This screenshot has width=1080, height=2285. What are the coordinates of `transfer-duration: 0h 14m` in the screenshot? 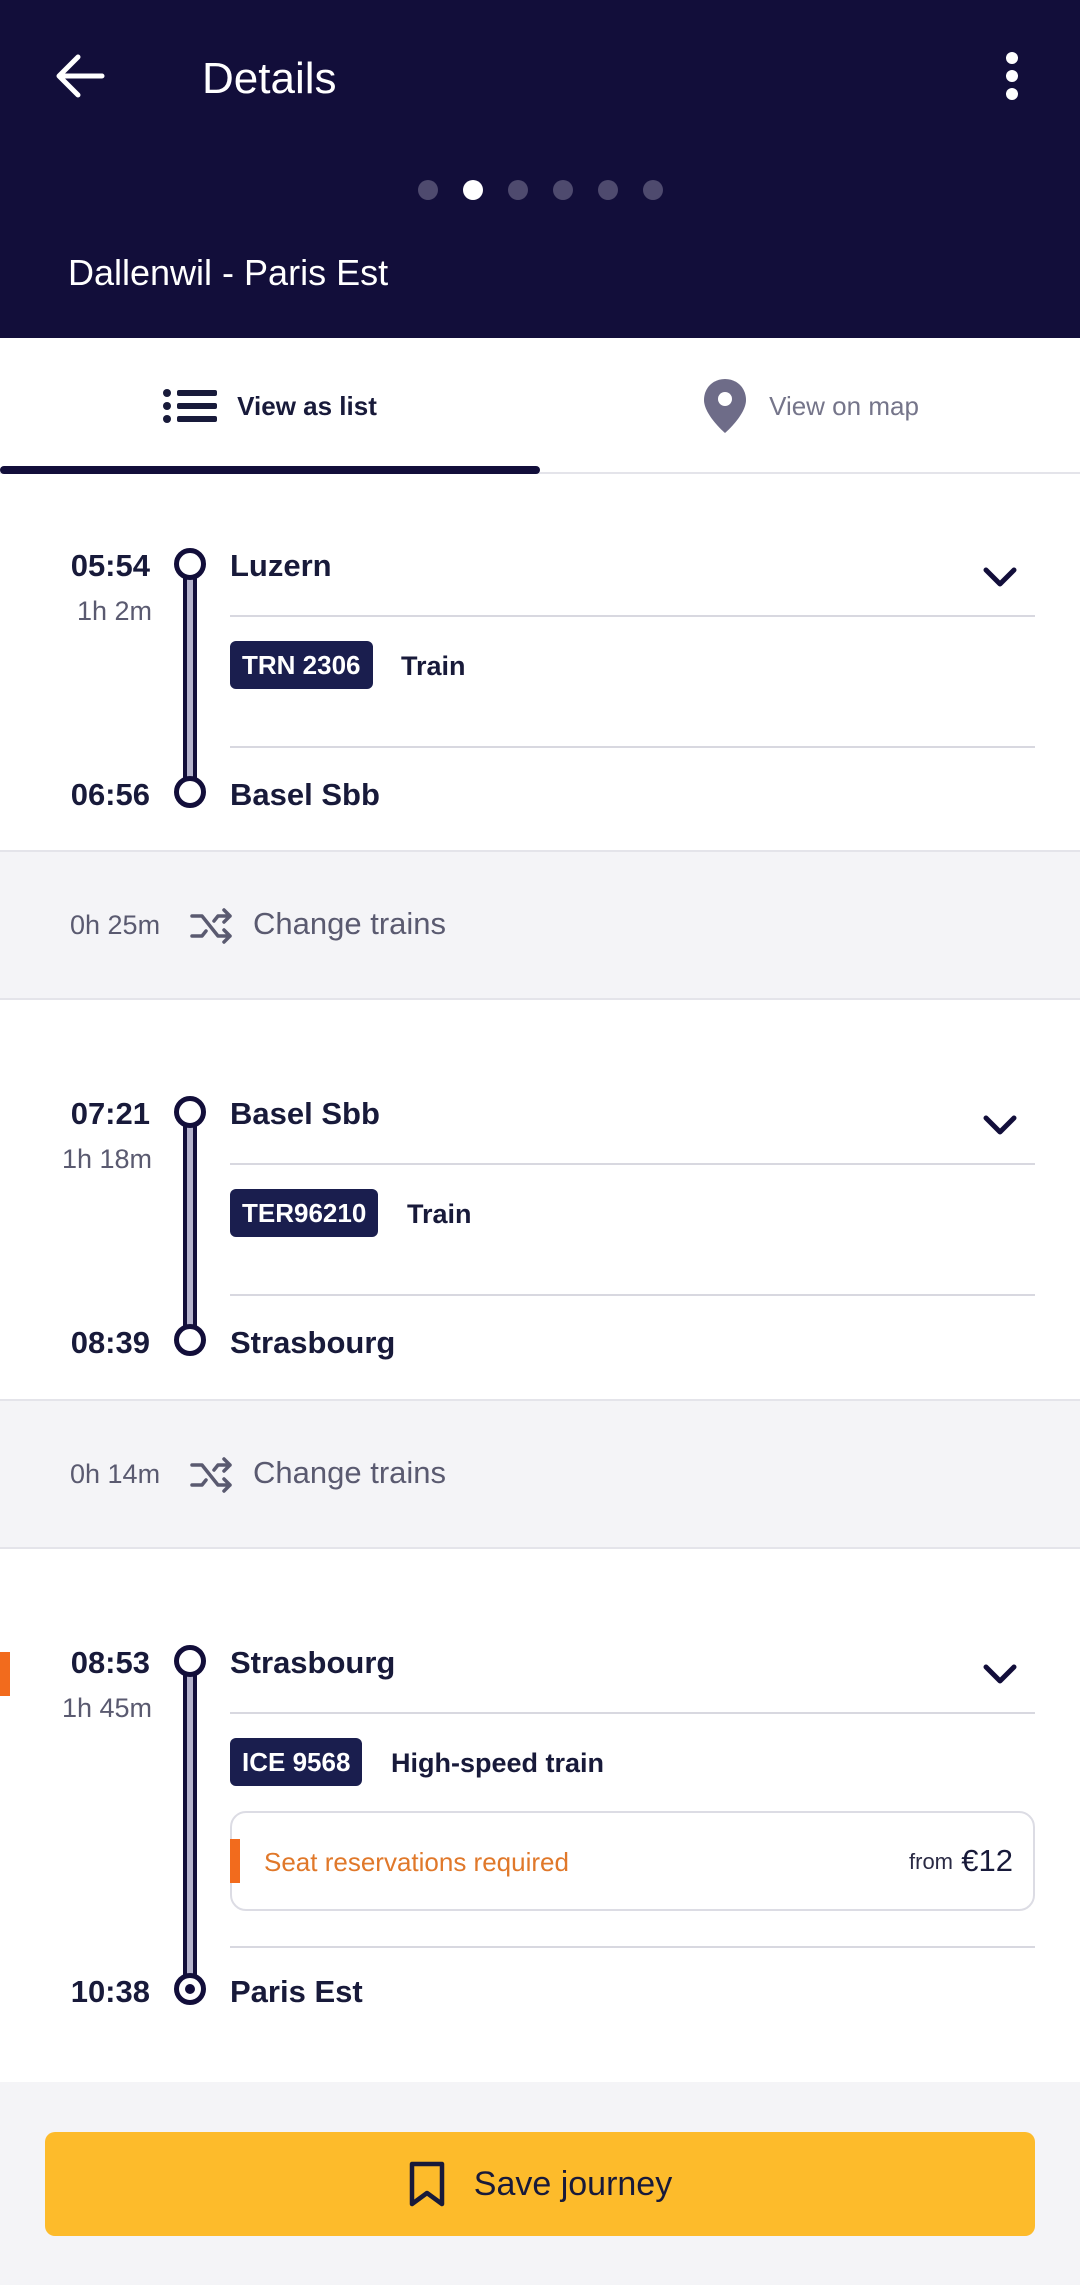 It's located at (115, 1474).